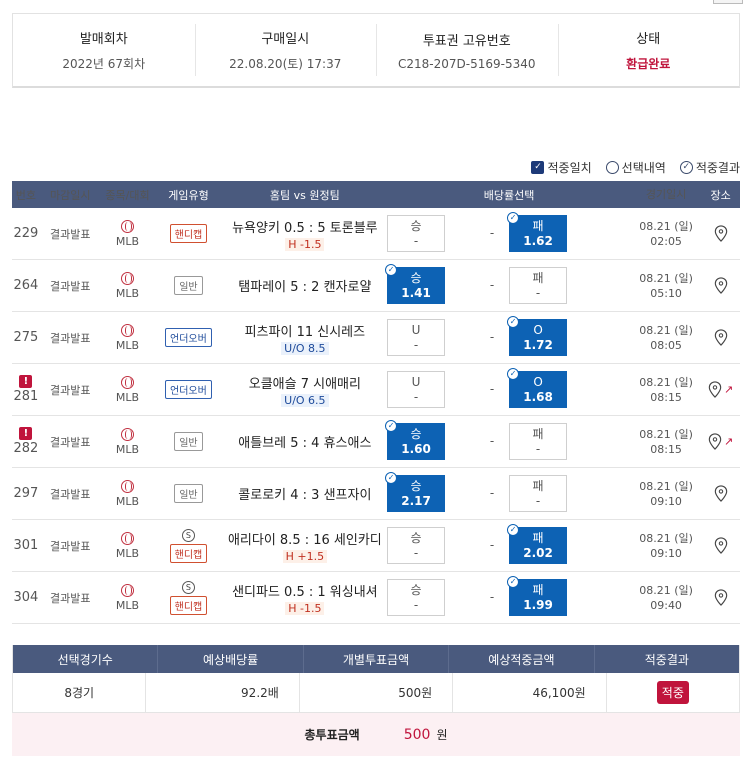 The width and height of the screenshot is (750, 771). I want to click on game-type-tag: 언더오버, so click(188, 389).